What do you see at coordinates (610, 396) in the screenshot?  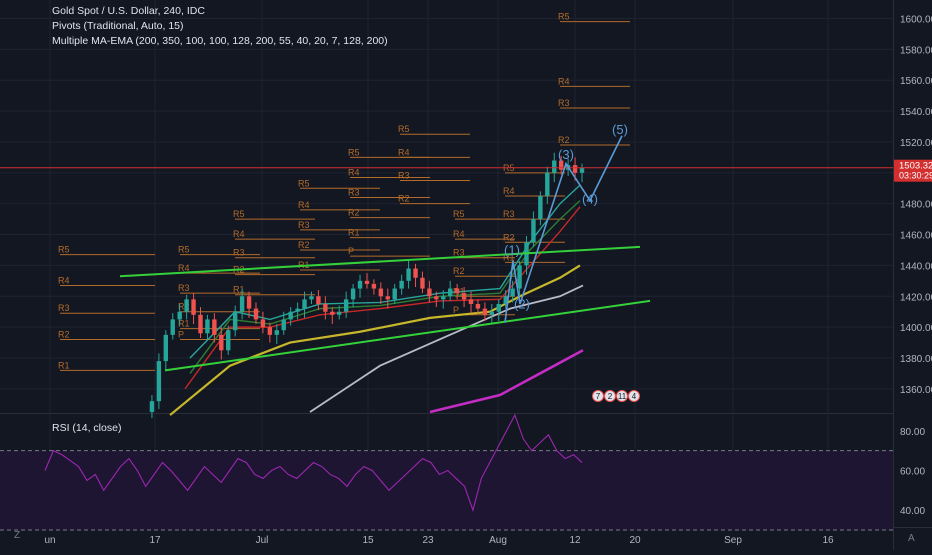 I see `event-badge-label: 2` at bounding box center [610, 396].